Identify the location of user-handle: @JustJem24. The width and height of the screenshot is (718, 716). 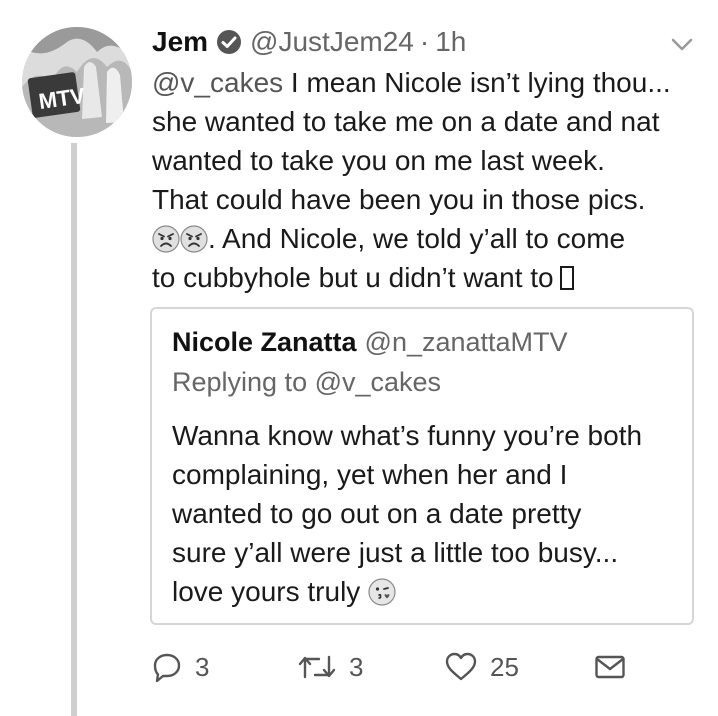
(332, 42).